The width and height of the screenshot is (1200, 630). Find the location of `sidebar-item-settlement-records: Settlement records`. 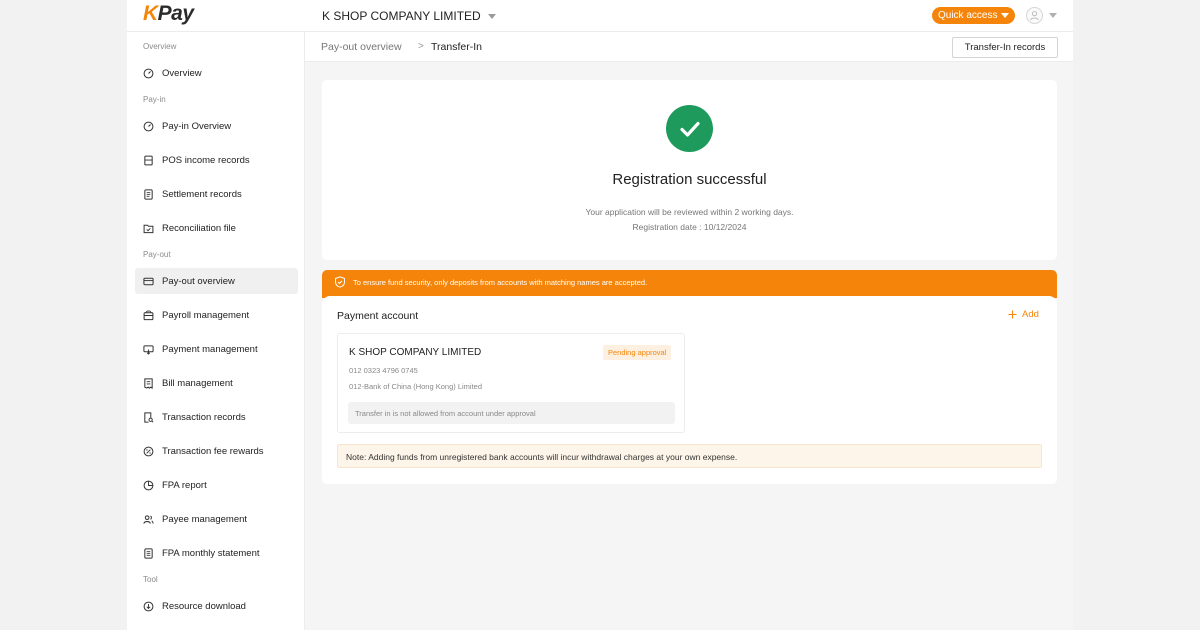

sidebar-item-settlement-records: Settlement records is located at coordinates (216, 194).